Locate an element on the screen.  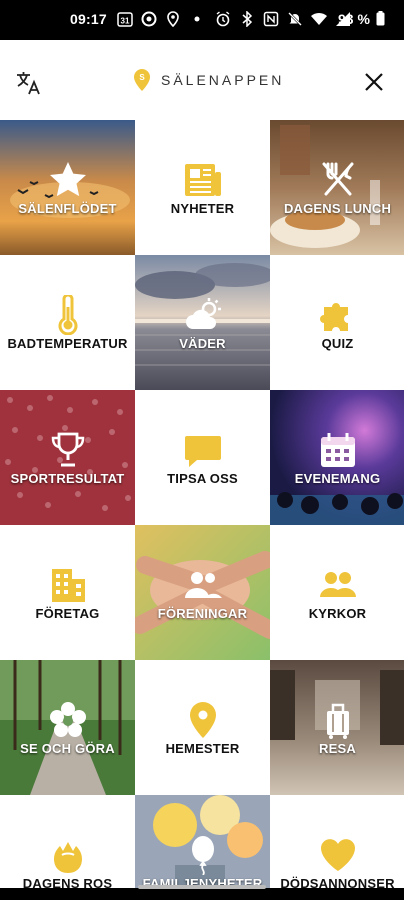
heart-icon is located at coordinates (337, 855).